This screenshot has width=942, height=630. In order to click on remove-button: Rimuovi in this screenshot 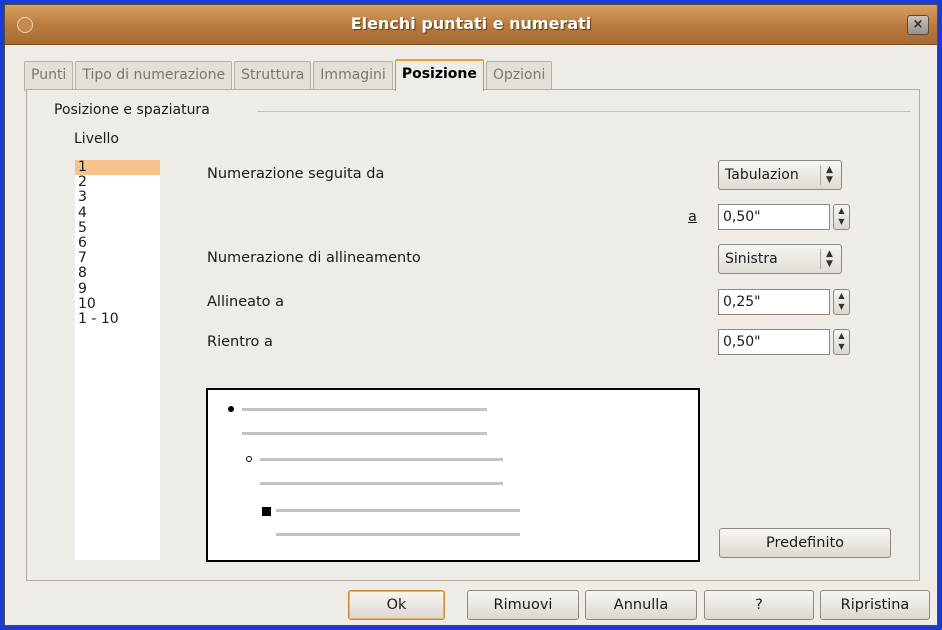, I will do `click(523, 605)`.